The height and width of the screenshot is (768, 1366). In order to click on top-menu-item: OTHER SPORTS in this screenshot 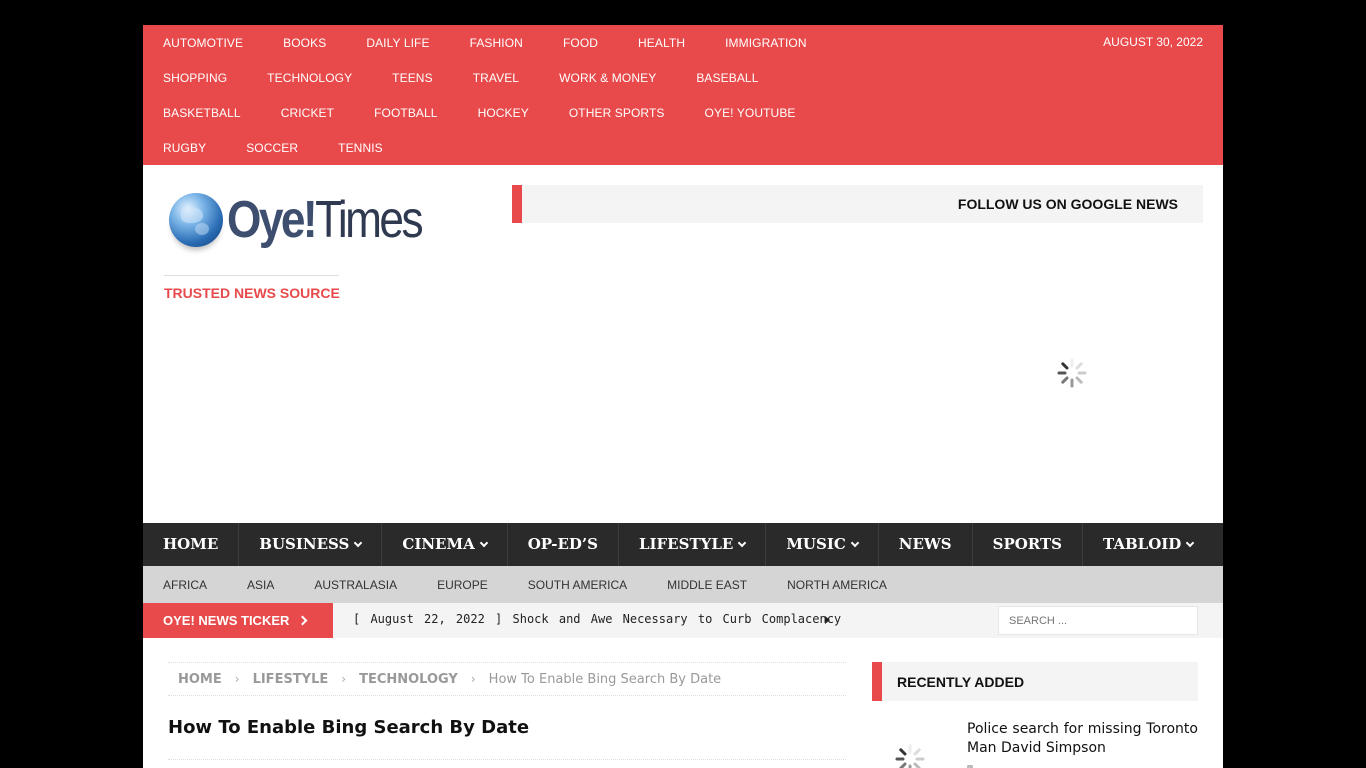, I will do `click(617, 113)`.